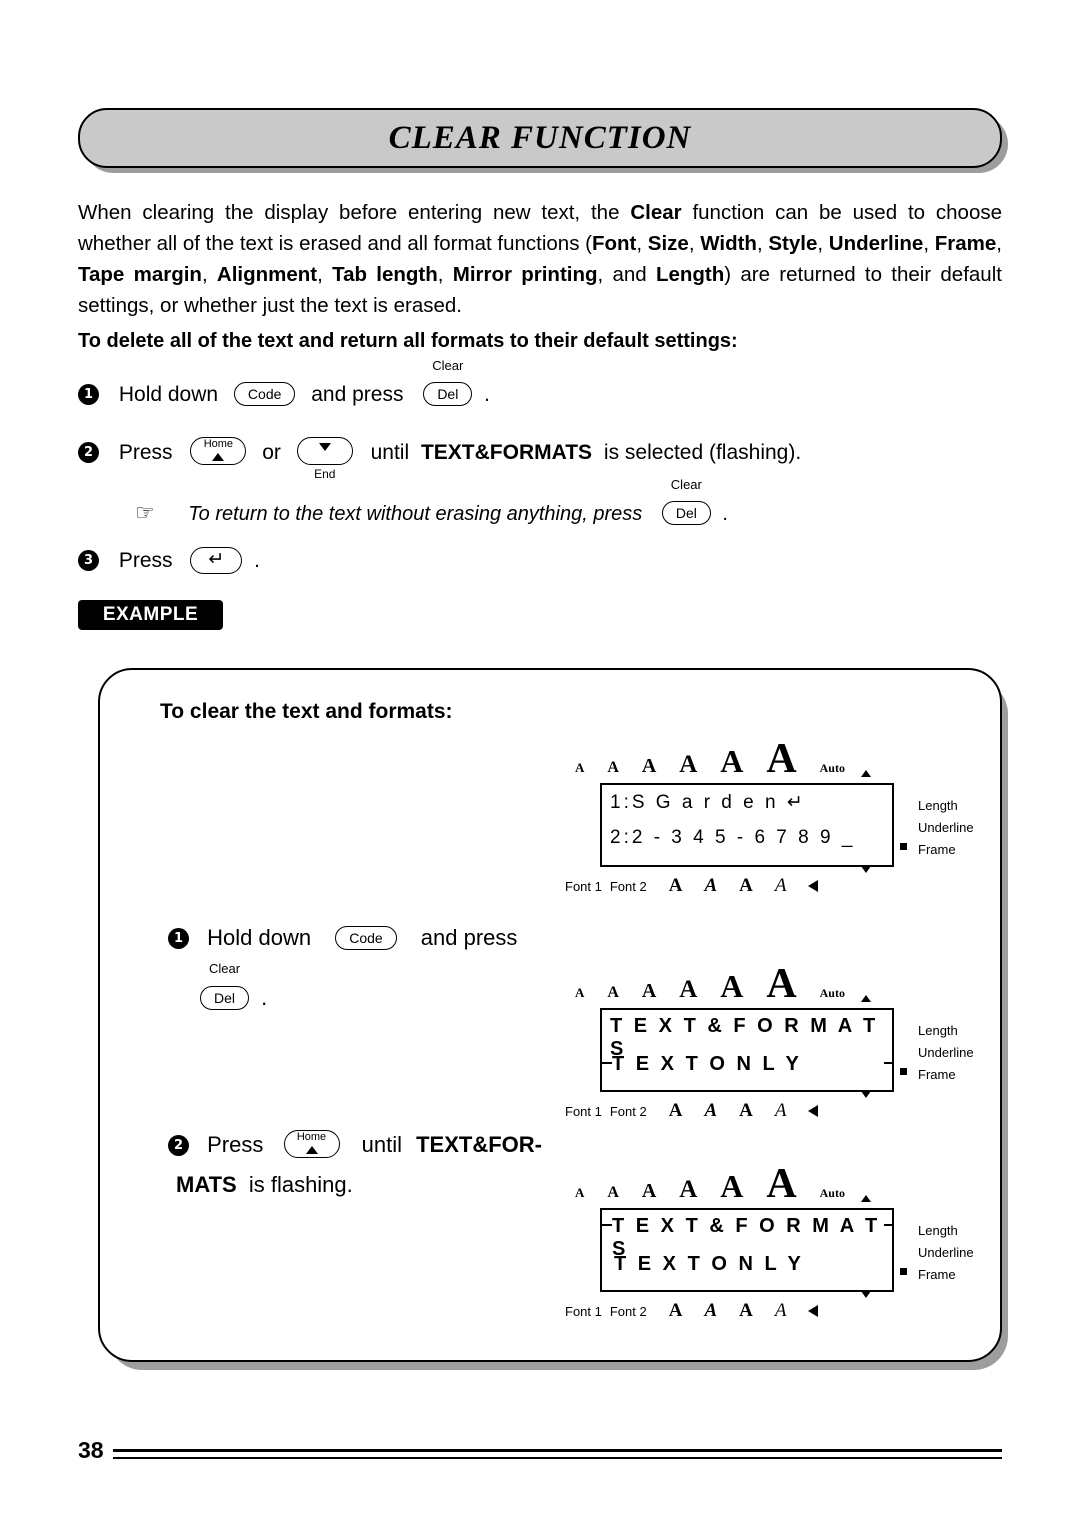  What do you see at coordinates (614, 243) in the screenshot?
I see `intro-bold-term: Font` at bounding box center [614, 243].